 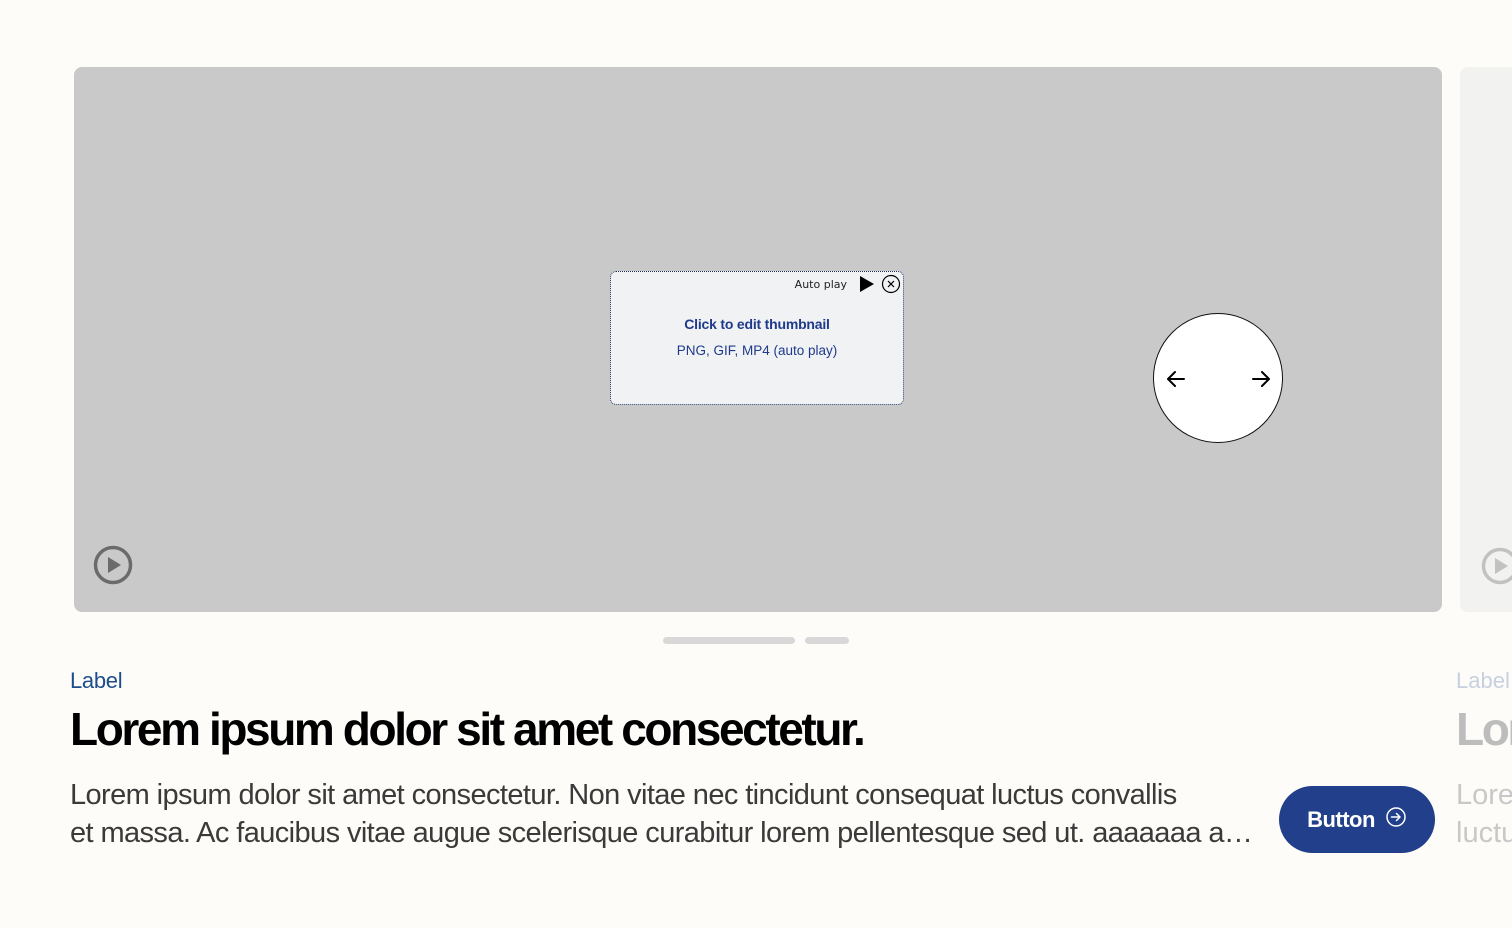 What do you see at coordinates (468, 729) in the screenshot?
I see `slide-headline: Lorem ipsum dolor sit amet consectetur.` at bounding box center [468, 729].